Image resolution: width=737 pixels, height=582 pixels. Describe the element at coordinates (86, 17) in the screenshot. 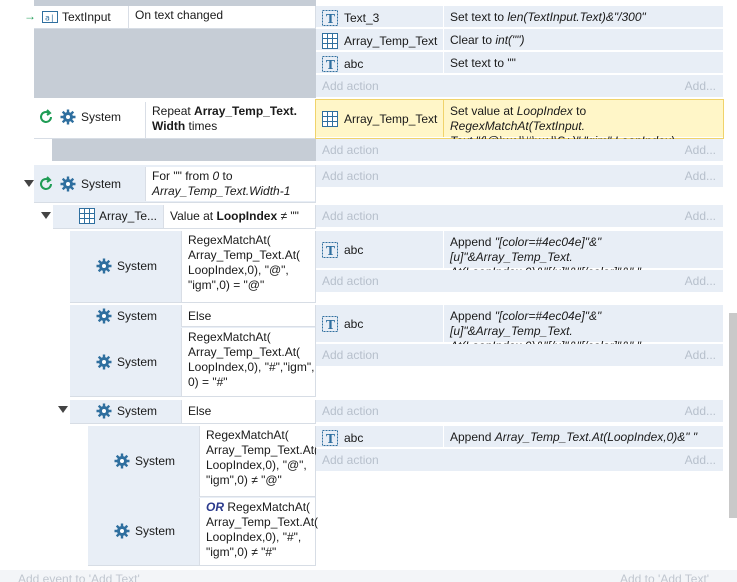

I see `event1-object: TextInput` at that location.